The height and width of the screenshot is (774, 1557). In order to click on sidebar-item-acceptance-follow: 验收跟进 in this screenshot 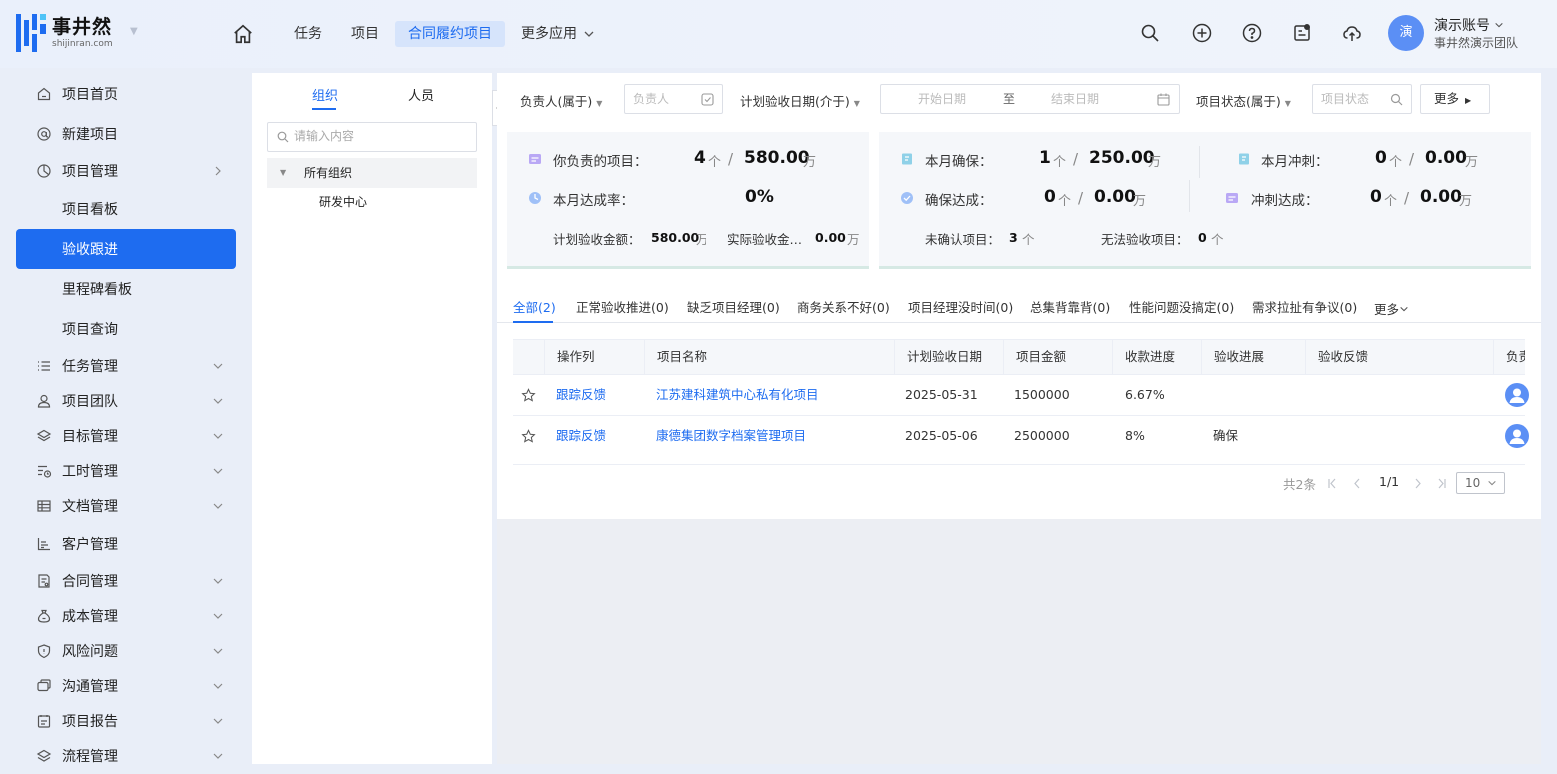, I will do `click(126, 249)`.